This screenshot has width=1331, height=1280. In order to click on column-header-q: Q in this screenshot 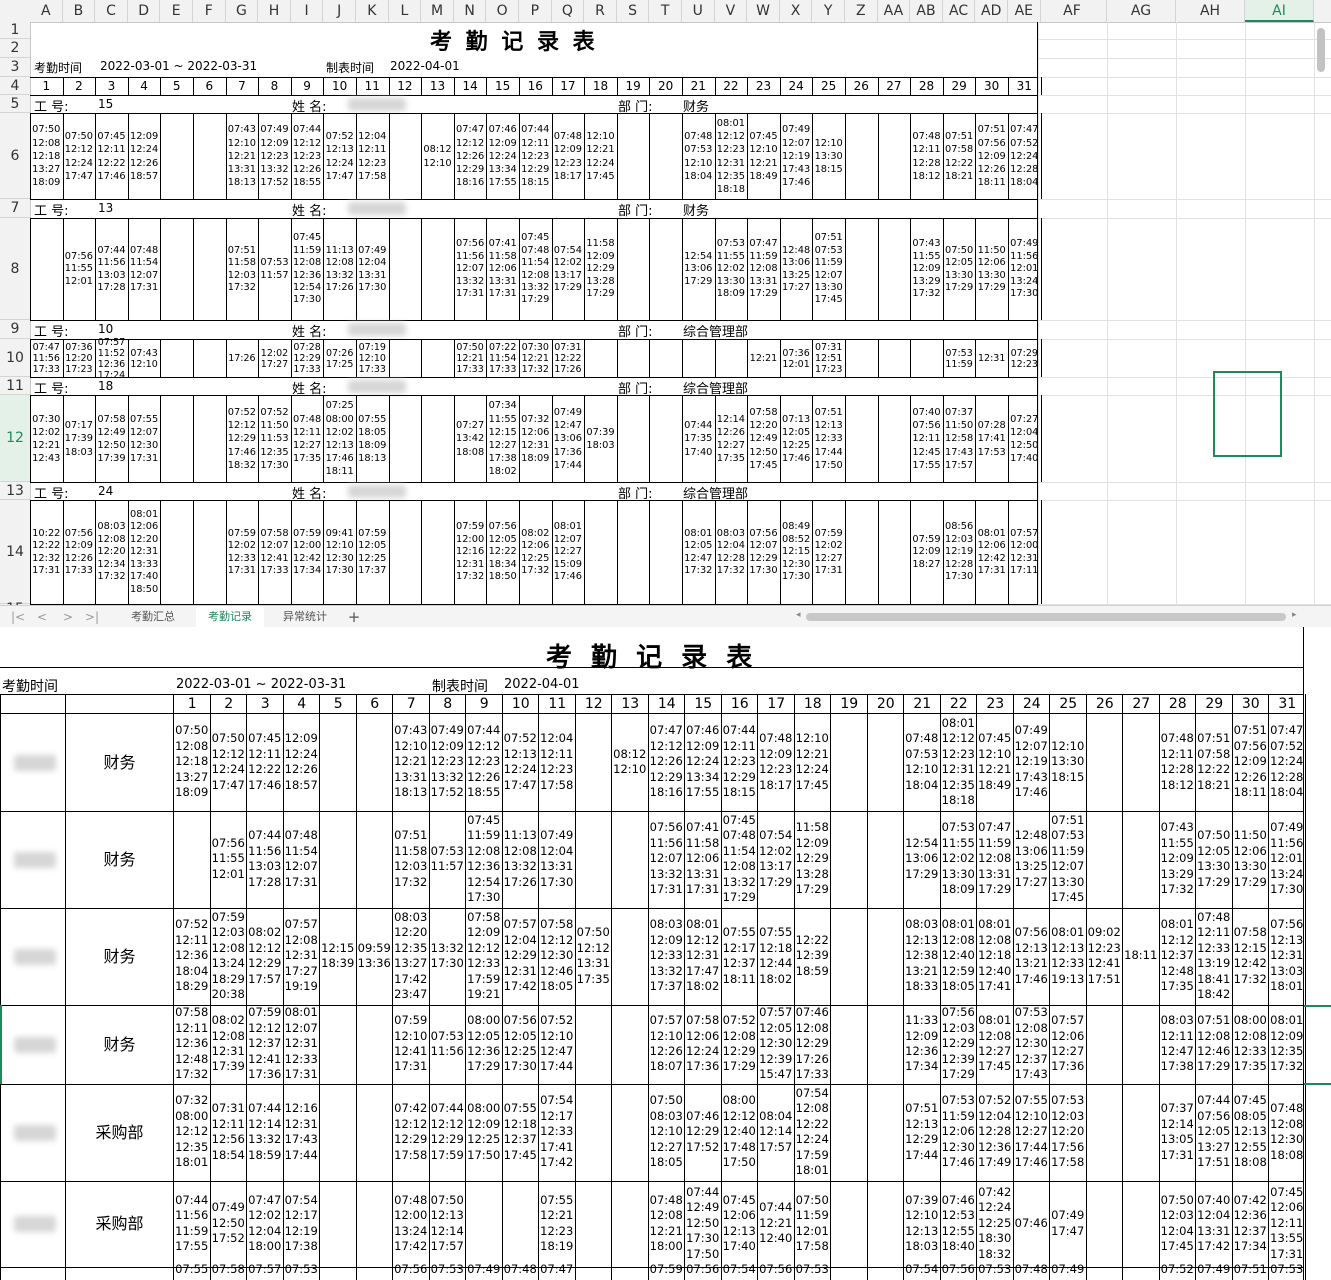, I will do `click(568, 11)`.